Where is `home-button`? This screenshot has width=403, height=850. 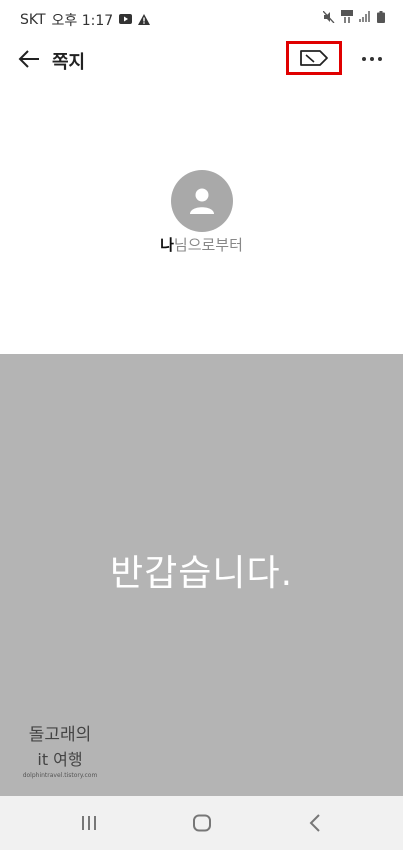
home-button is located at coordinates (202, 823).